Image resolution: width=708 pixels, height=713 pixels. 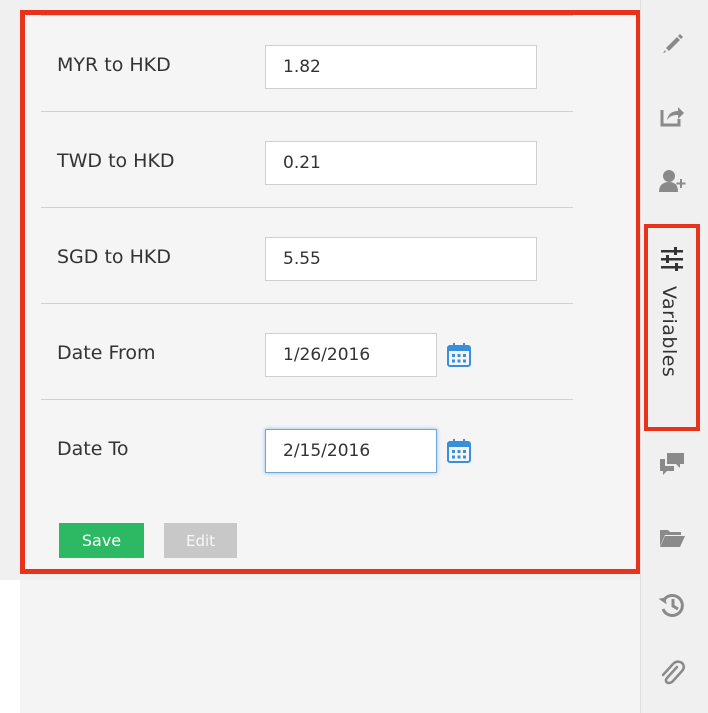 What do you see at coordinates (401, 67) in the screenshot?
I see `myr-to-hkd-input: 1.82` at bounding box center [401, 67].